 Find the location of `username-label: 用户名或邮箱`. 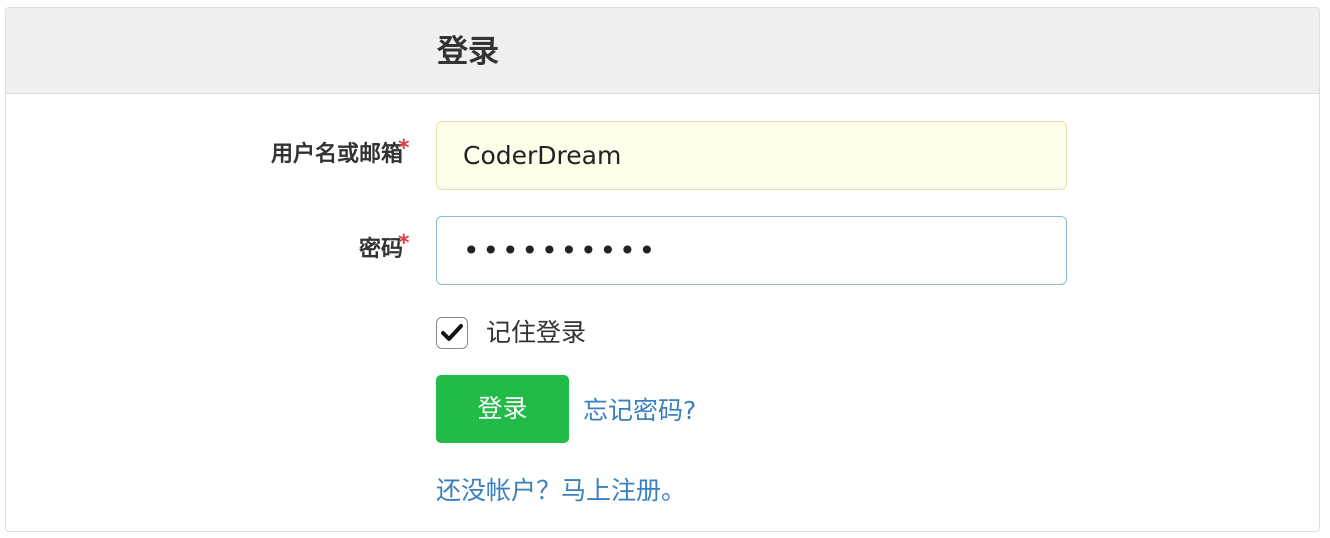

username-label: 用户名或邮箱 is located at coordinates (337, 155).